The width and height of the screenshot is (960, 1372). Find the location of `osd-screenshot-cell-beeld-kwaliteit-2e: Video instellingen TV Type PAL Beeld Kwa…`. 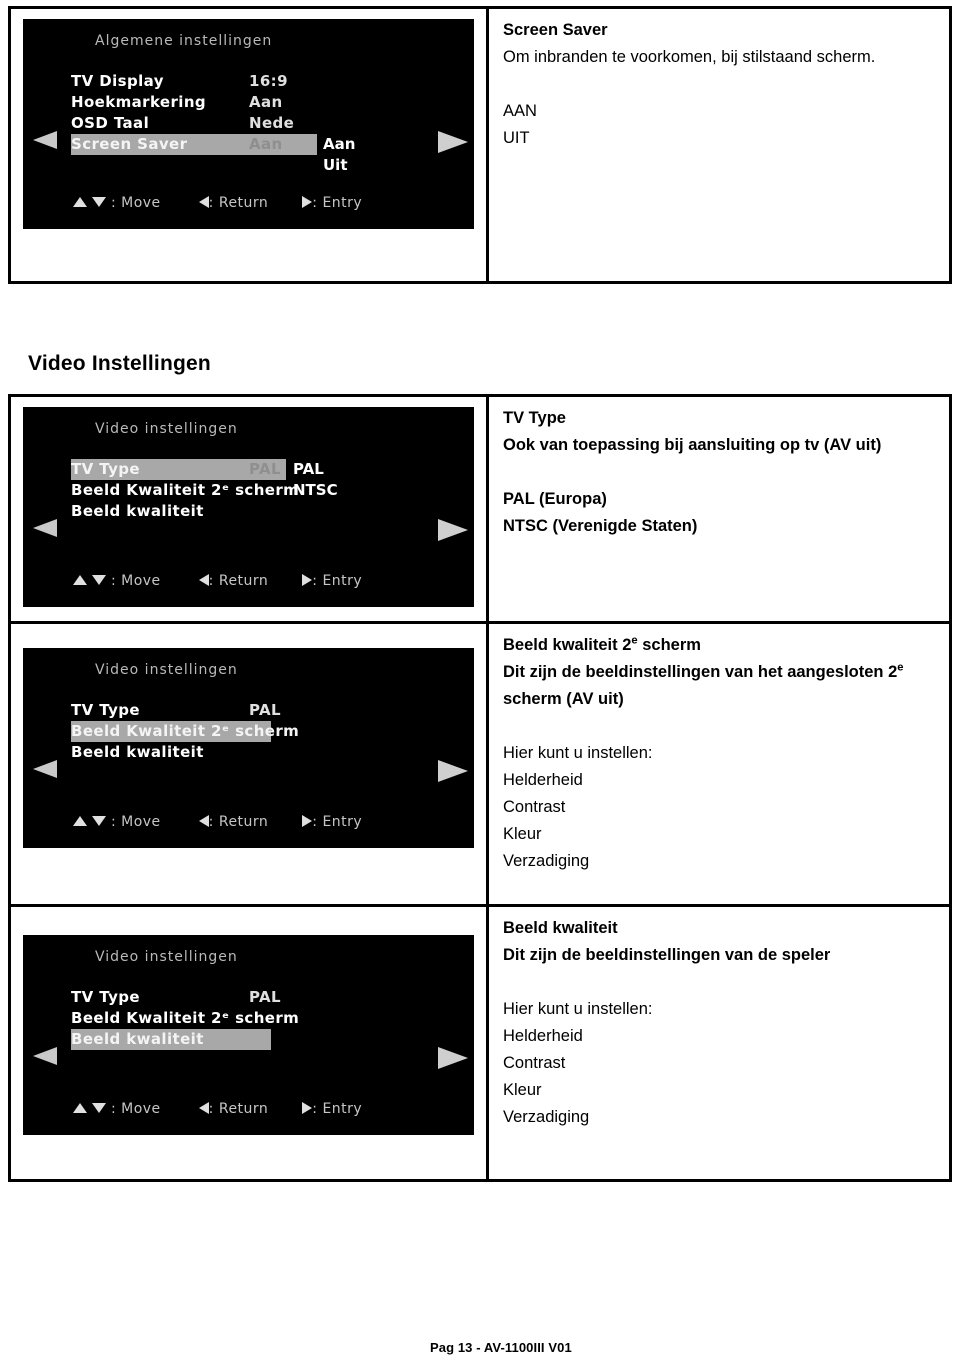

osd-screenshot-cell-beeld-kwaliteit-2e: Video instellingen TV Type PAL Beeld Kwa… is located at coordinates (250, 764).